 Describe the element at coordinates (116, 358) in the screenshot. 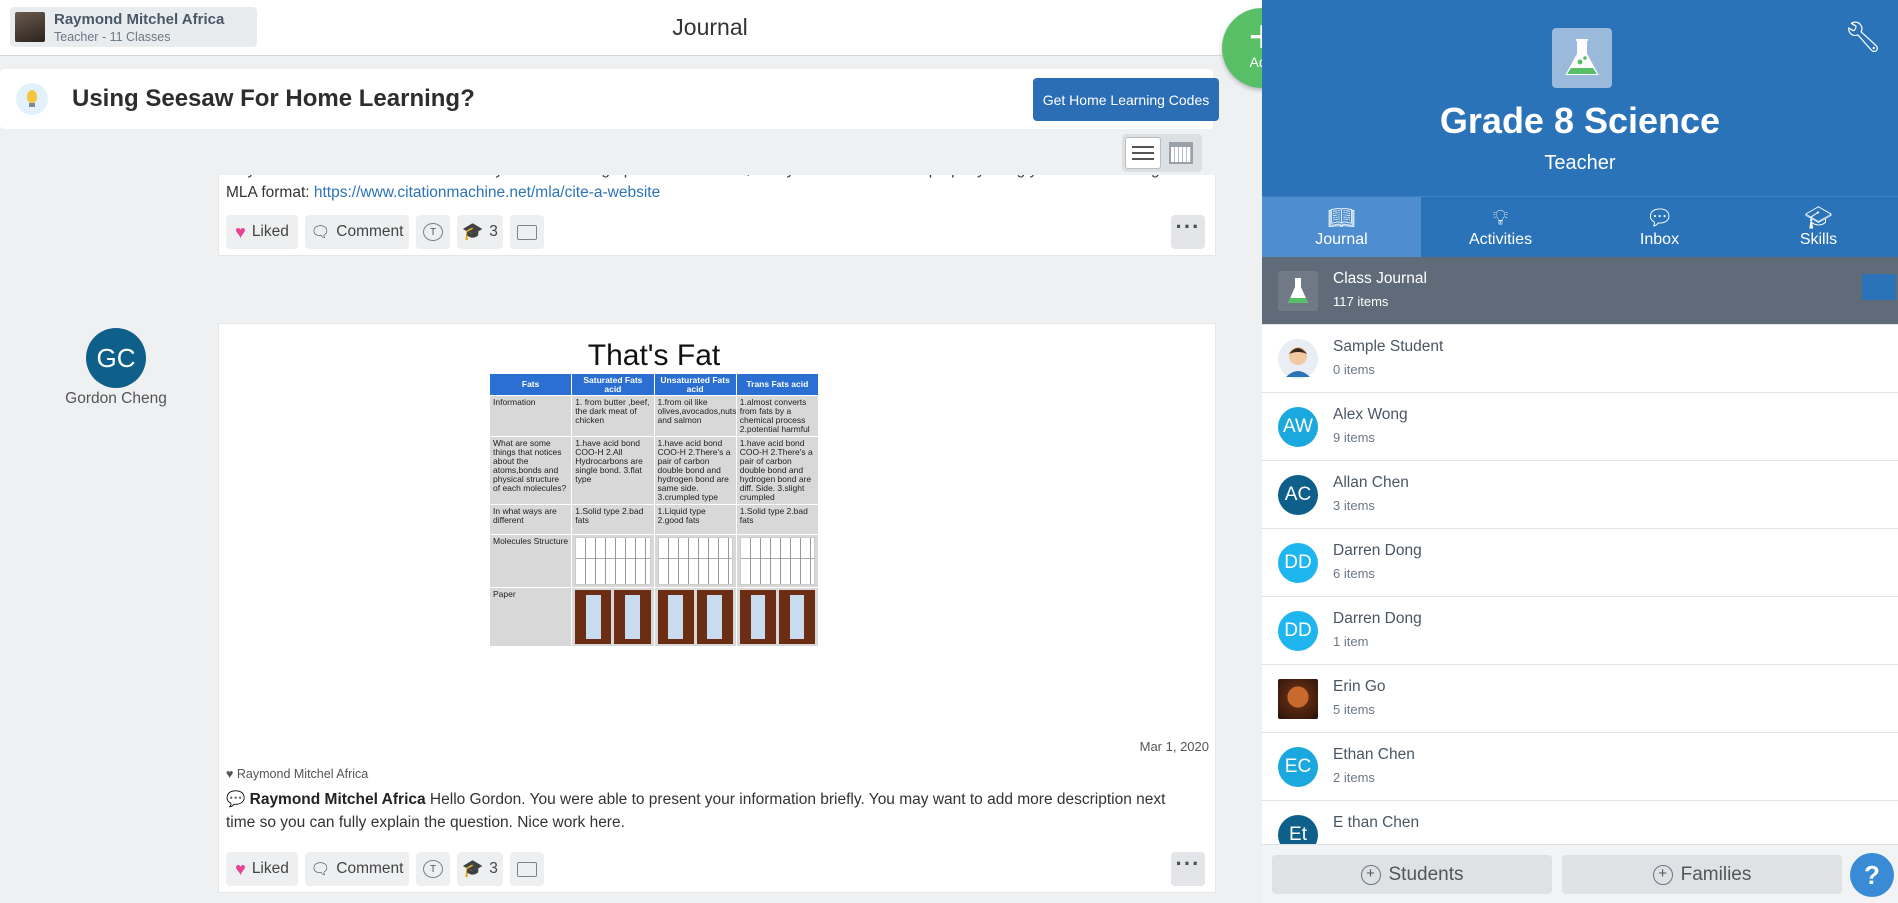

I see `author-avatar: GC` at that location.